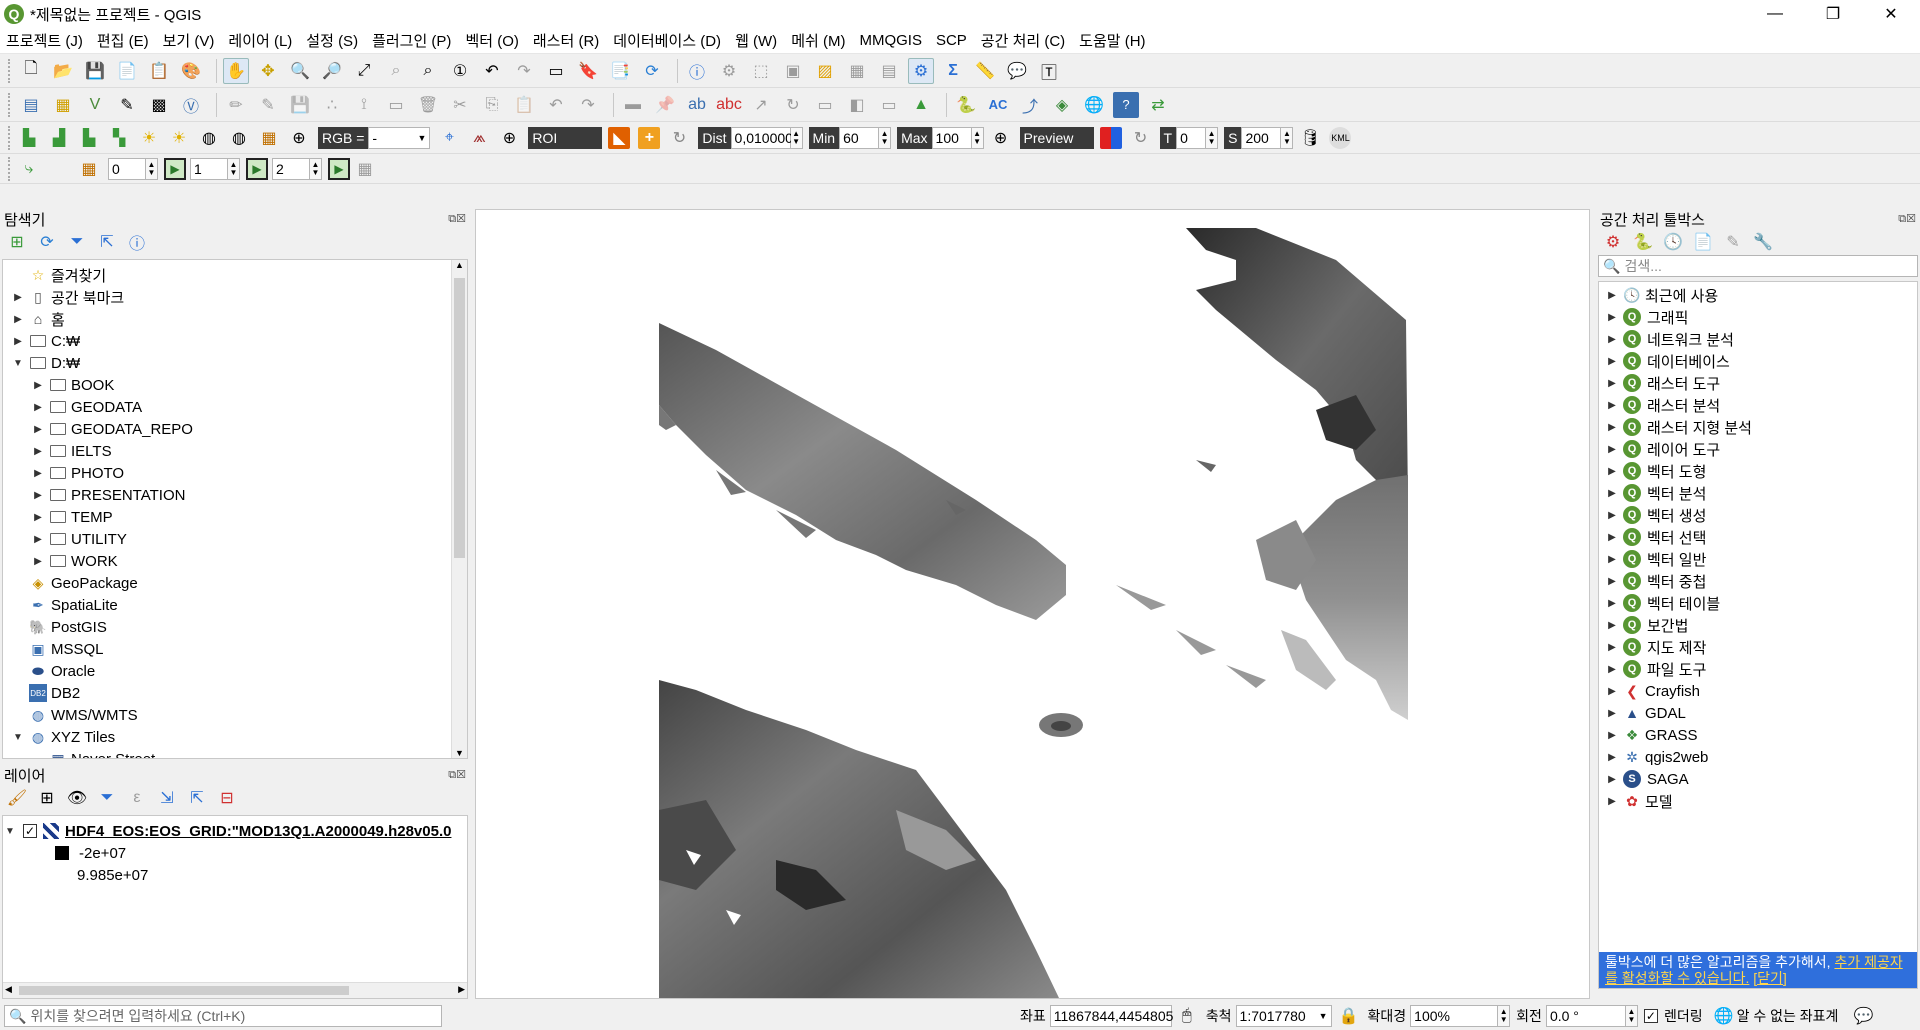 The image size is (1920, 1030). Describe the element at coordinates (1763, 242) in the screenshot. I see `options-icon: 🔧` at that location.